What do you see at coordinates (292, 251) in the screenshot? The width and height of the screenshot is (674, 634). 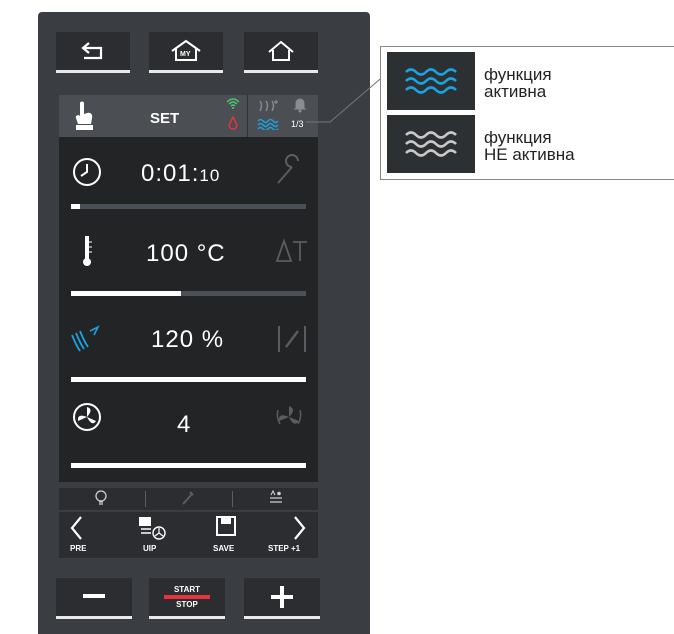 I see `delta-t-icon` at bounding box center [292, 251].